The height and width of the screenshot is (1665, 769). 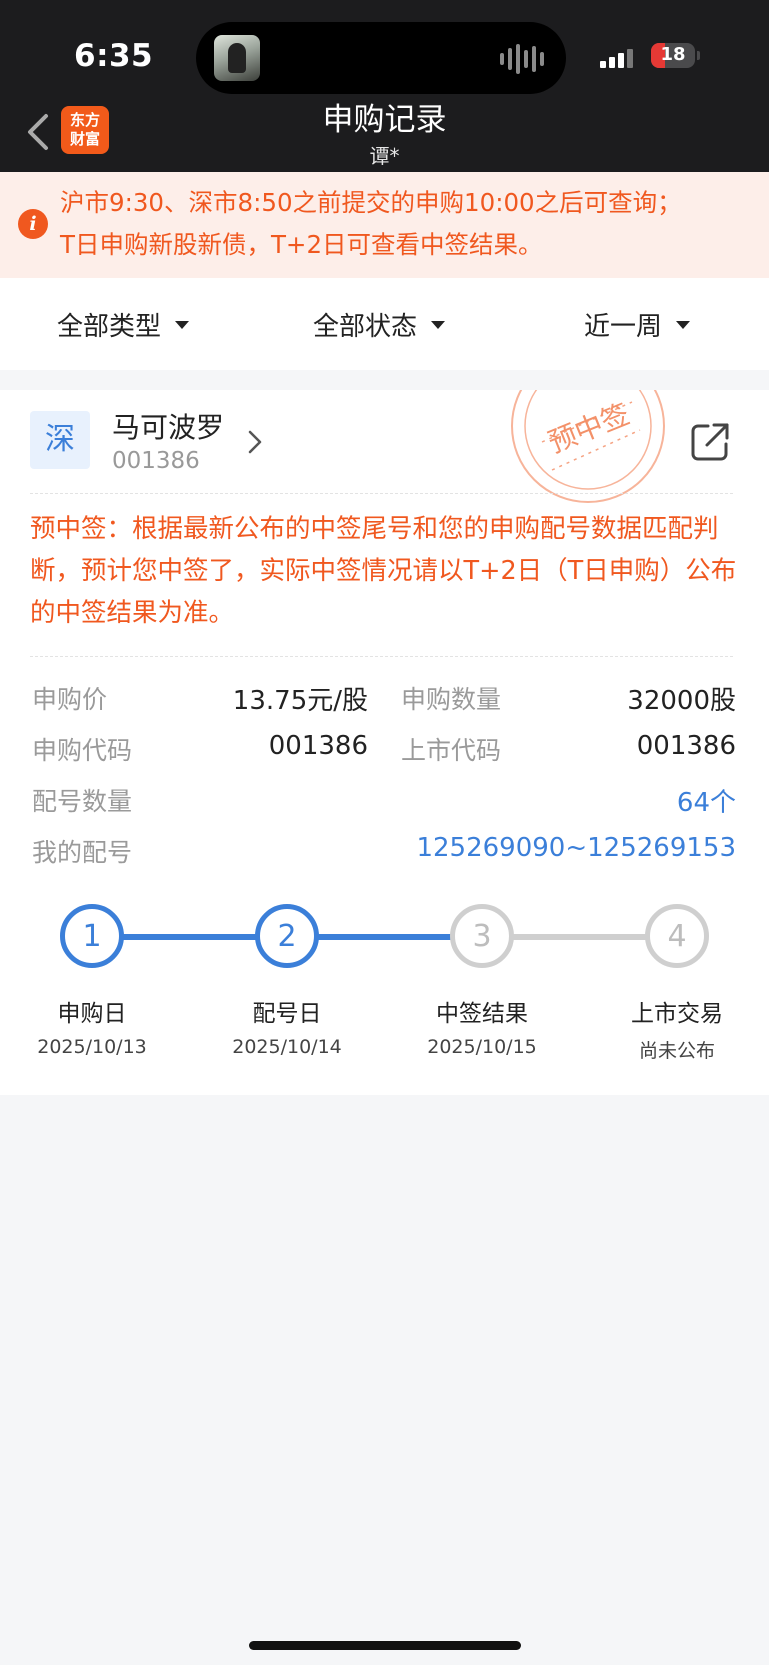 I want to click on subscription-code-value: 001386, so click(x=318, y=746).